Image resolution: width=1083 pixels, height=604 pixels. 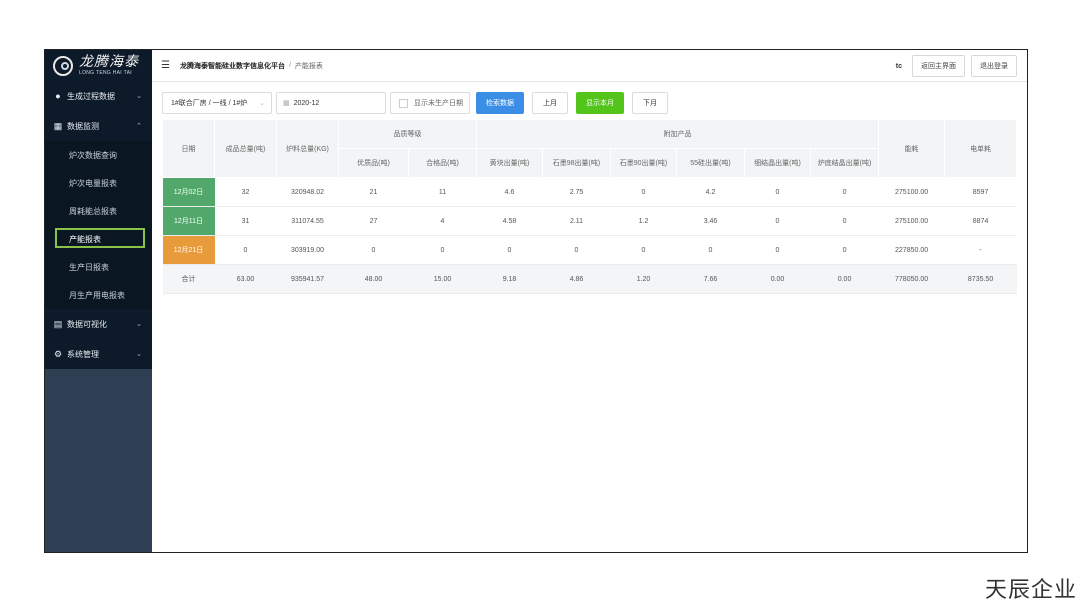 What do you see at coordinates (83, 126) in the screenshot?
I see `menu-group-label: 数据监测` at bounding box center [83, 126].